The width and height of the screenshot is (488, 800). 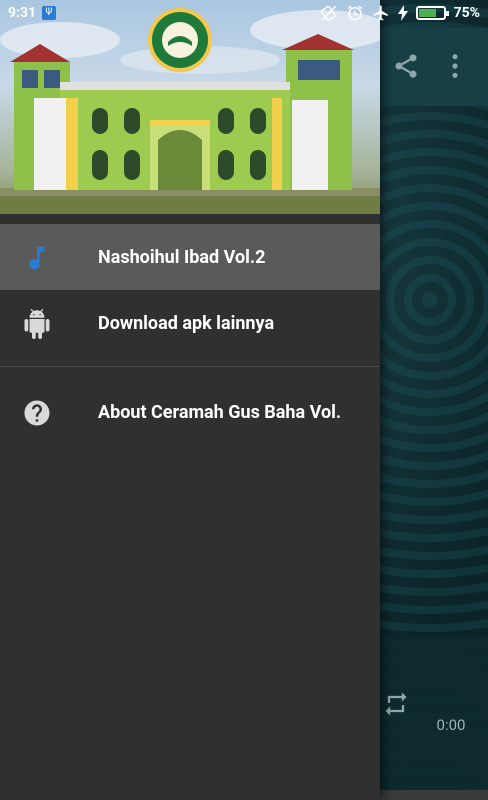 I want to click on menu-item-label: Download apk lainnya, so click(x=186, y=323).